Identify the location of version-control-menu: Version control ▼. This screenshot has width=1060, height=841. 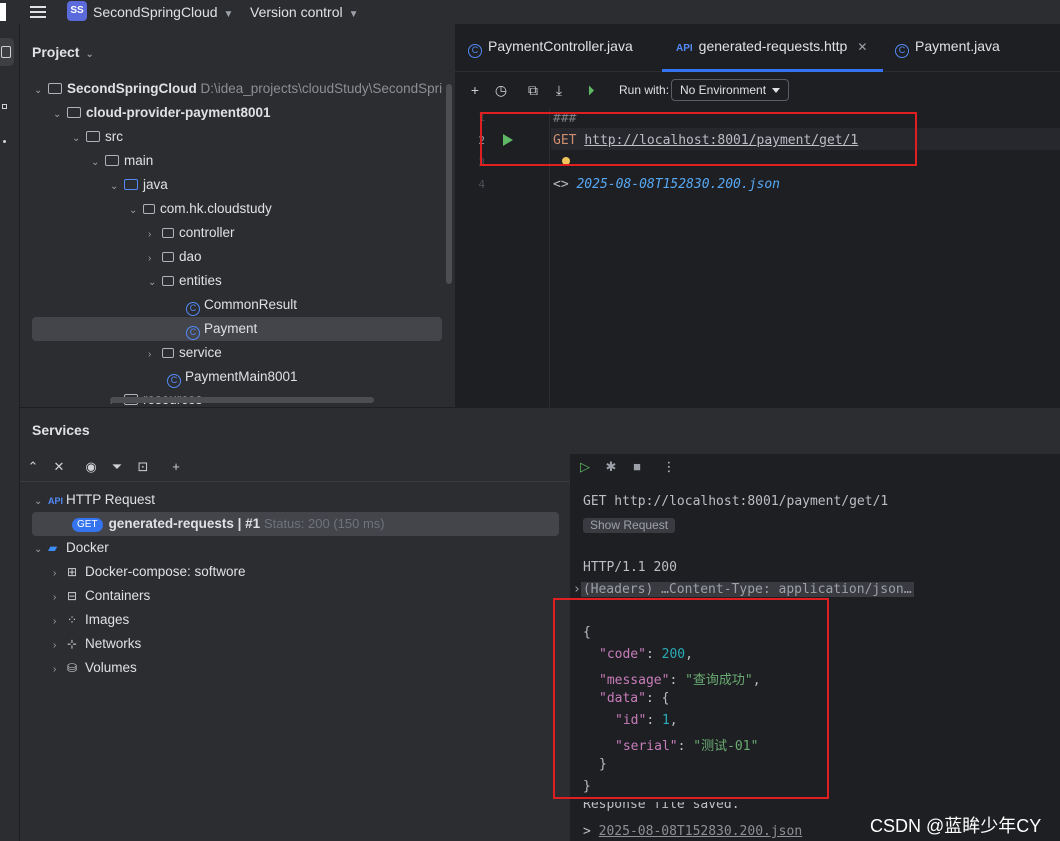
(304, 12).